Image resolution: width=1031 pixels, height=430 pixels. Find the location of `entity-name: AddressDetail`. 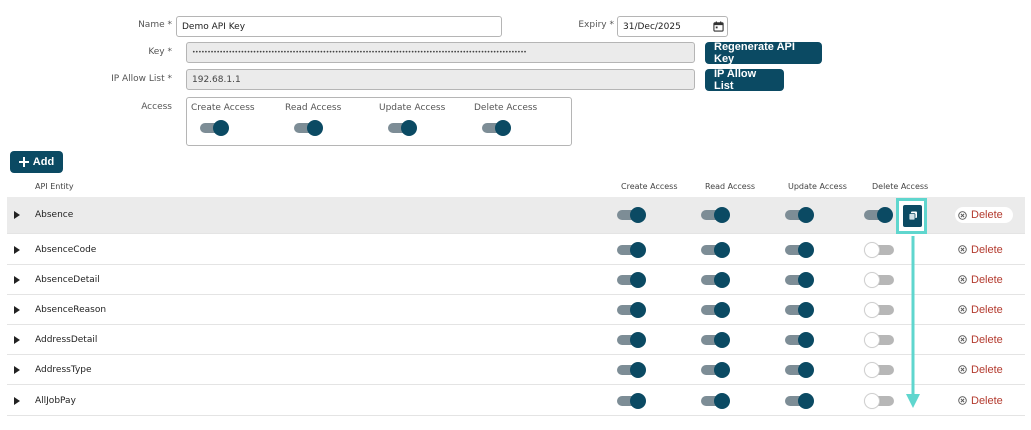

entity-name: AddressDetail is located at coordinates (66, 339).